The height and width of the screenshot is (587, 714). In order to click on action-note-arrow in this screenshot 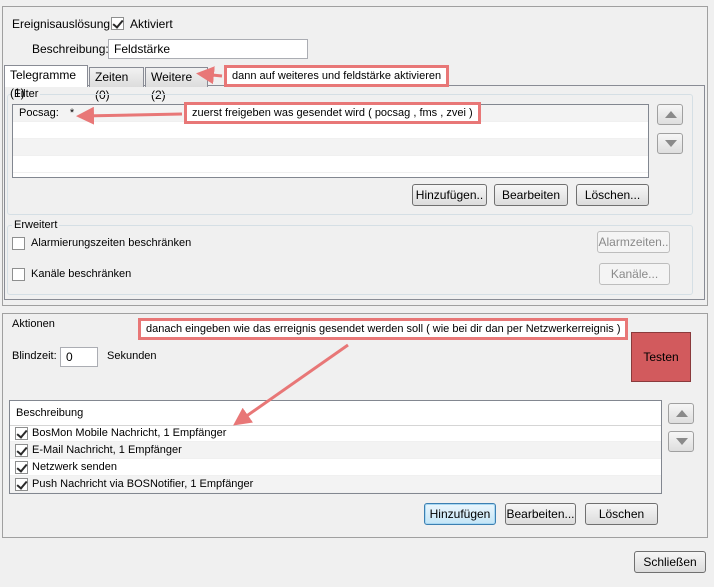, I will do `click(291, 384)`.